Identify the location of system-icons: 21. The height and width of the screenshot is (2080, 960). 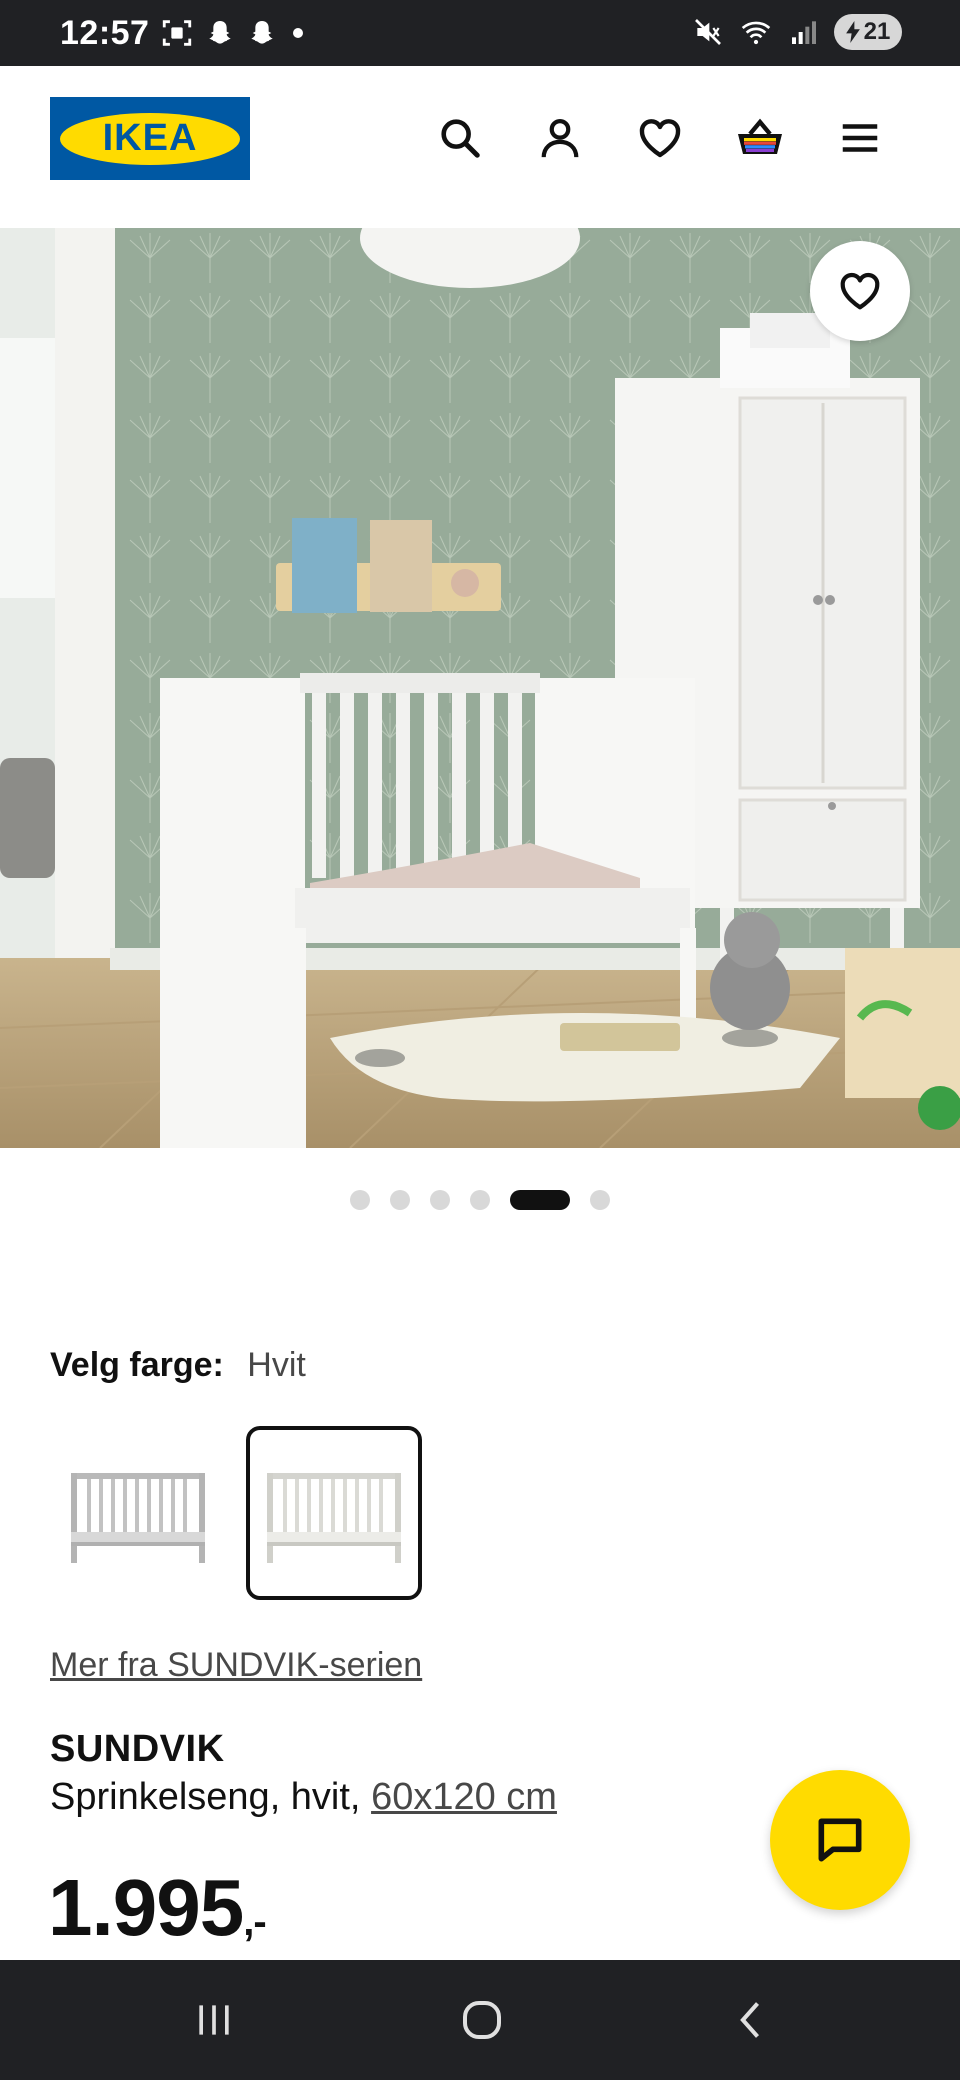
(797, 32).